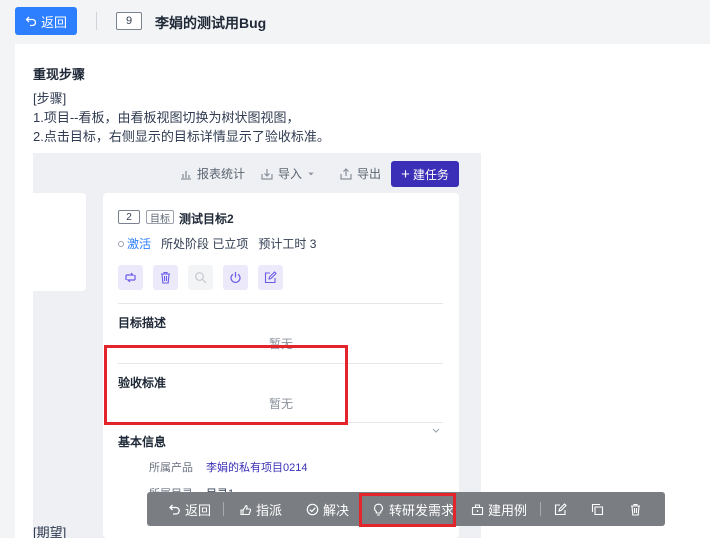 Image resolution: width=710 pixels, height=538 pixels. I want to click on screenshot-toolbar: 报表统计 导入 导出 + 建任务, so click(257, 173).